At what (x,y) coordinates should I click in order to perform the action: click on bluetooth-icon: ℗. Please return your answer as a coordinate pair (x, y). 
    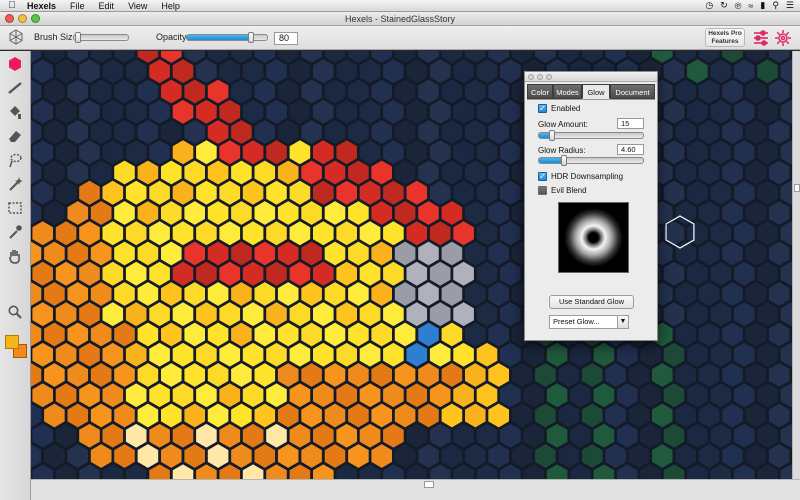
    Looking at the image, I should click on (738, 6).